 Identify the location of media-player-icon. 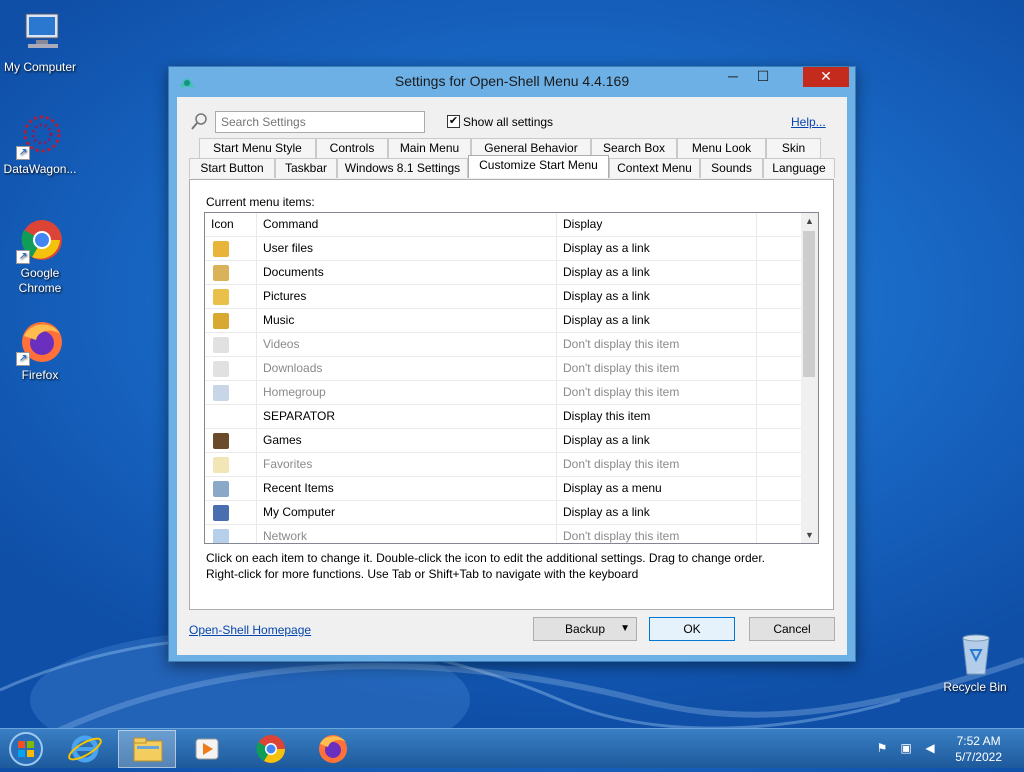
(207, 749).